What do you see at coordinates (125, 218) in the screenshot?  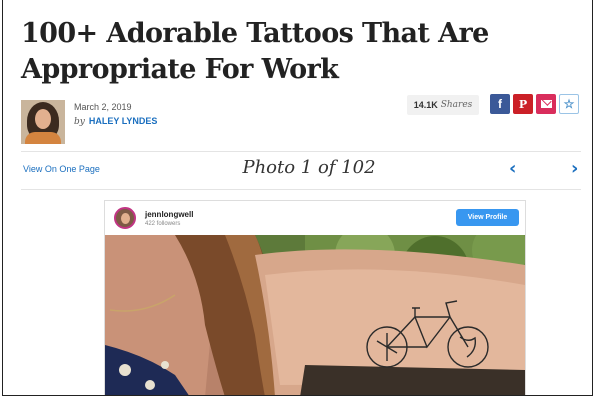 I see `instagram-avatar` at bounding box center [125, 218].